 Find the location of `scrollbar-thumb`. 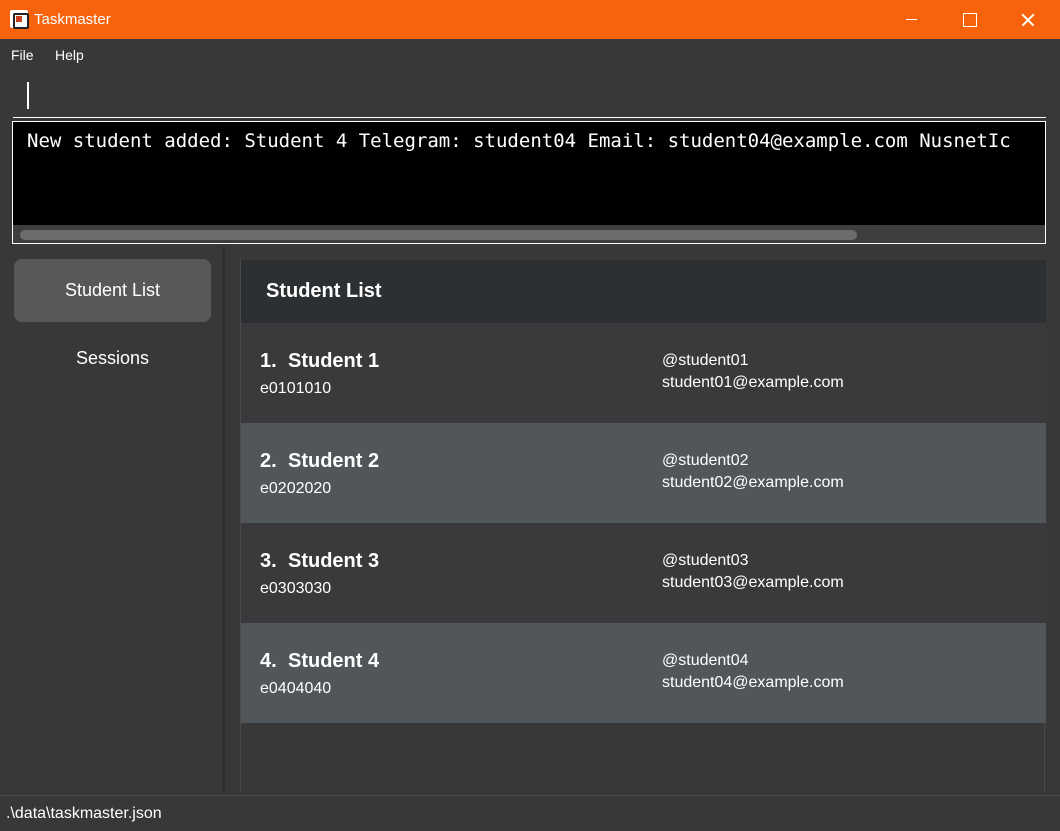

scrollbar-thumb is located at coordinates (438, 235).